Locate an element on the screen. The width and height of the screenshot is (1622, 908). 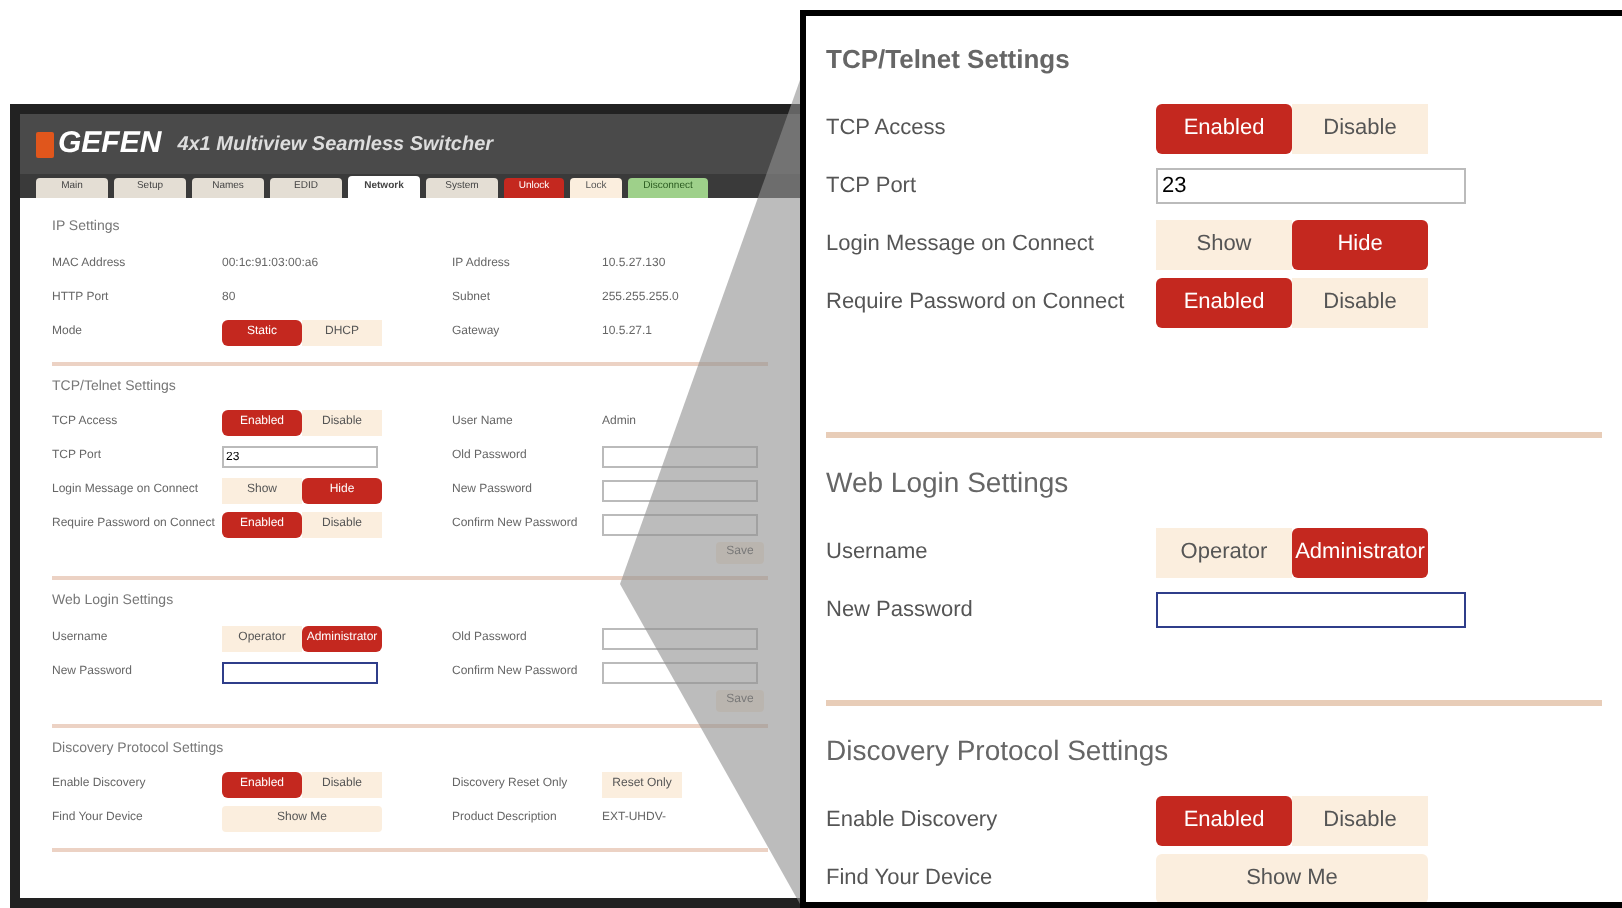
setting-label: Login Message on Connect is located at coordinates (961, 244).